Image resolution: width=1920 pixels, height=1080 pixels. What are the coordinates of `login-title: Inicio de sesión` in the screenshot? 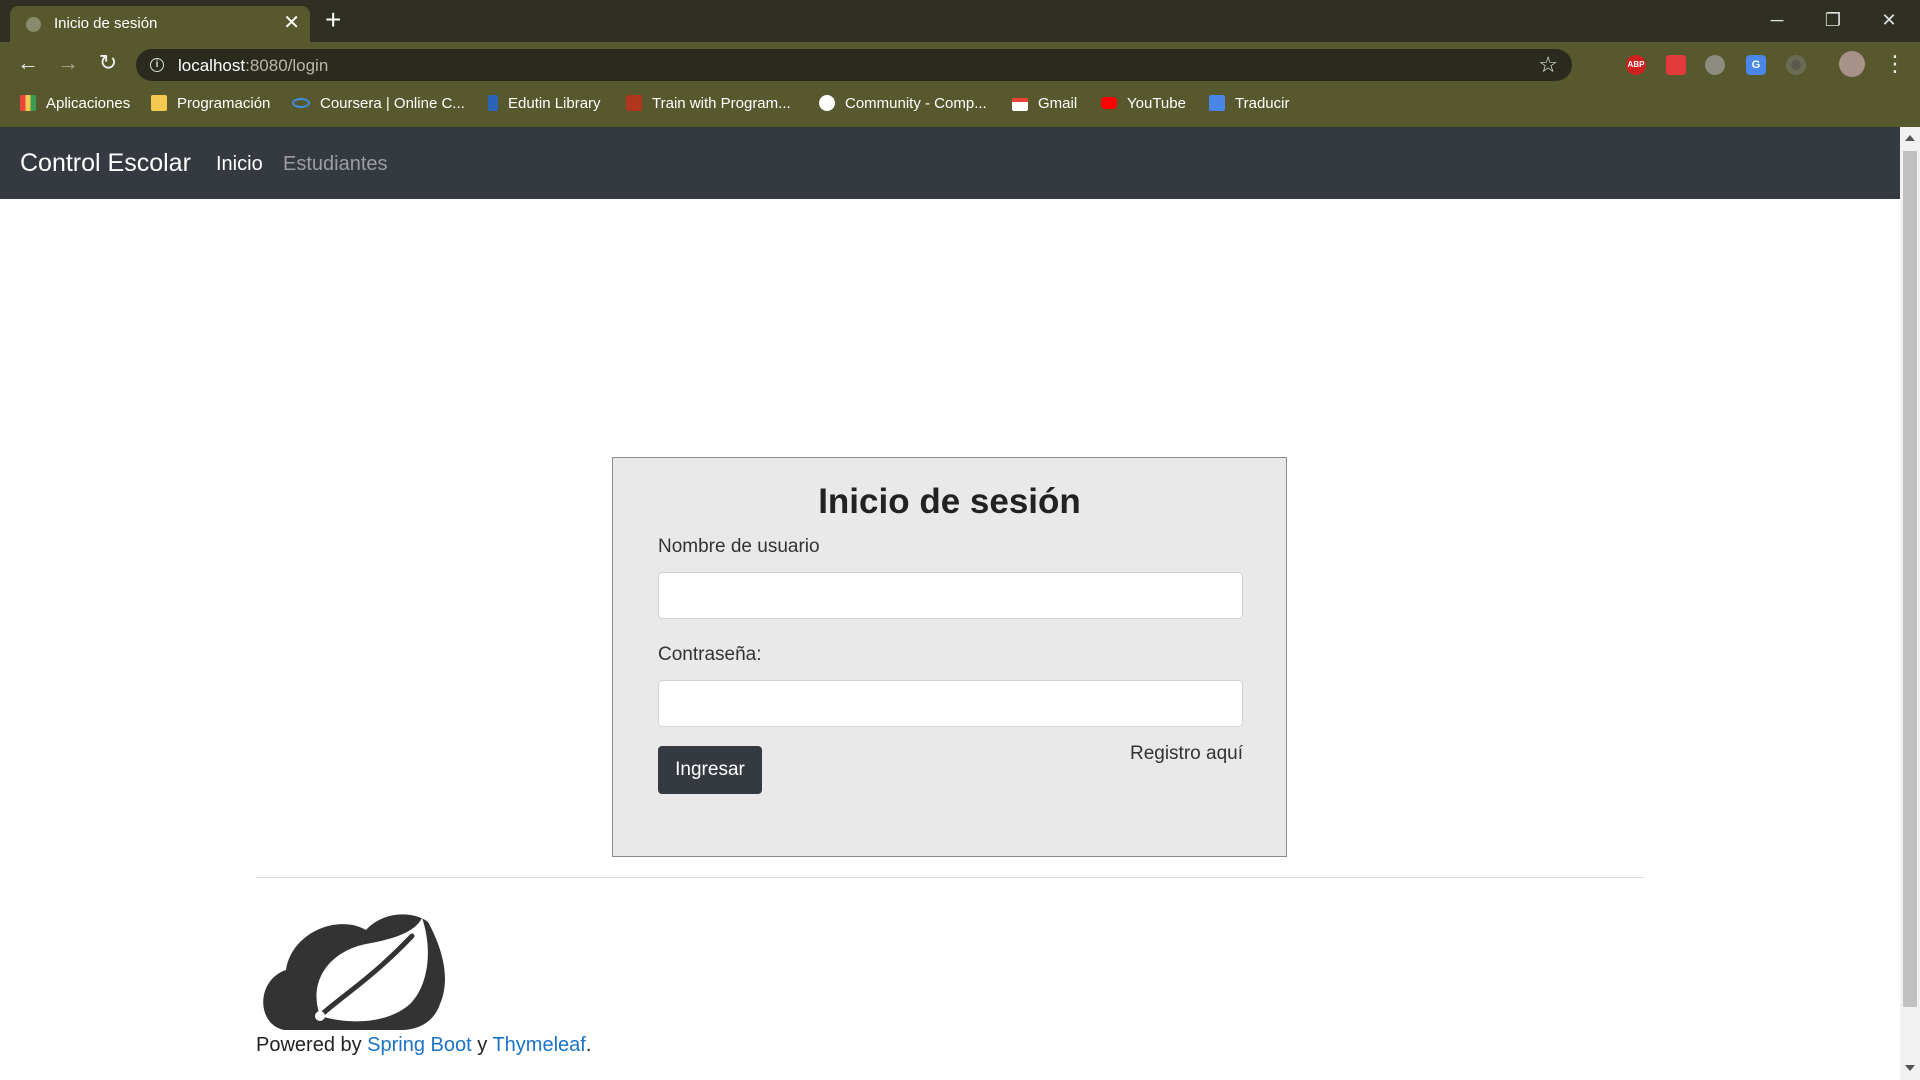 It's located at (949, 501).